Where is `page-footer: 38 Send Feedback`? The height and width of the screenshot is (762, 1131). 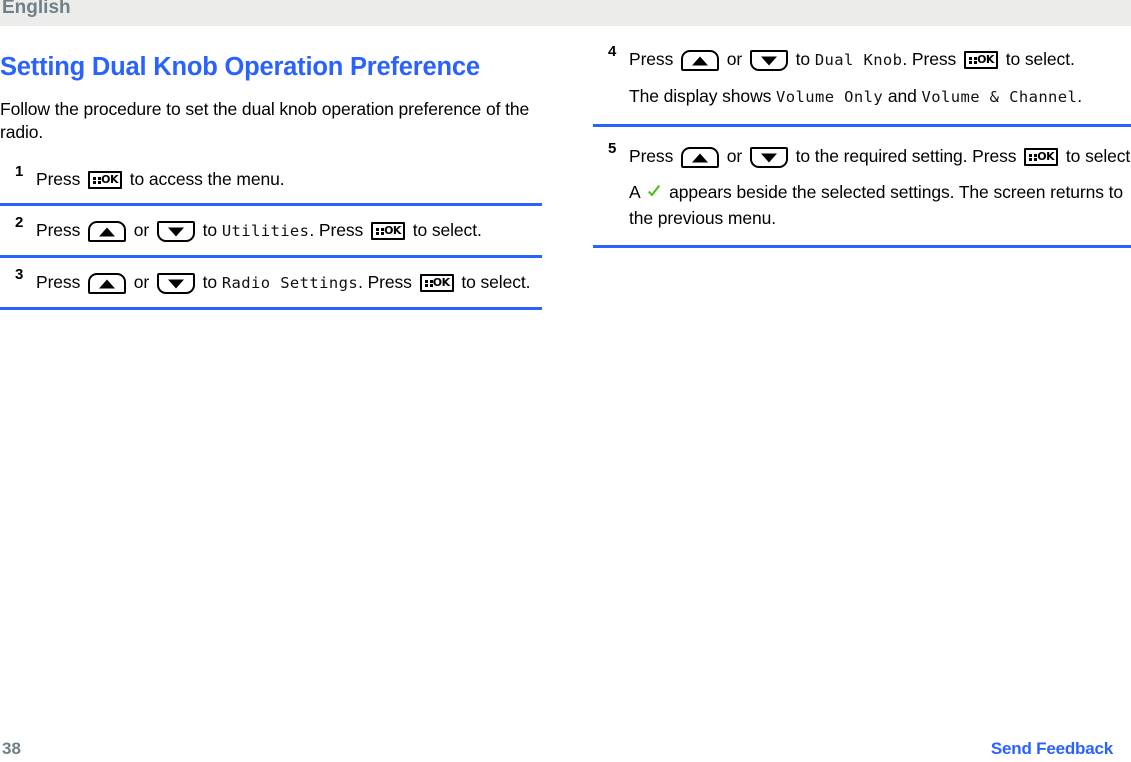 page-footer: 38 Send Feedback is located at coordinates (565, 744).